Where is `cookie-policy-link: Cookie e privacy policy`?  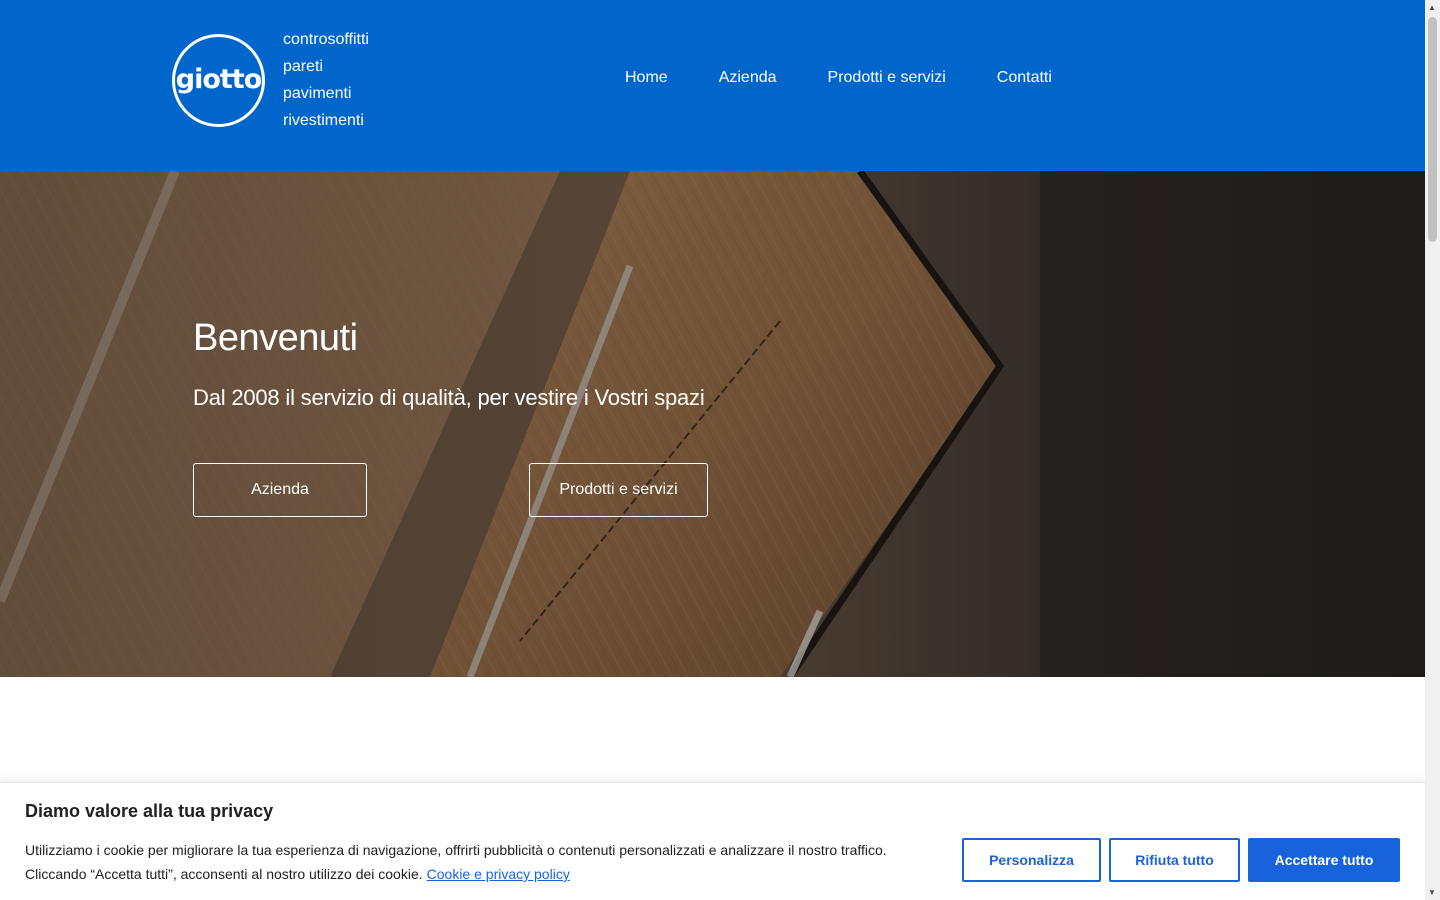 cookie-policy-link: Cookie e privacy policy is located at coordinates (498, 874).